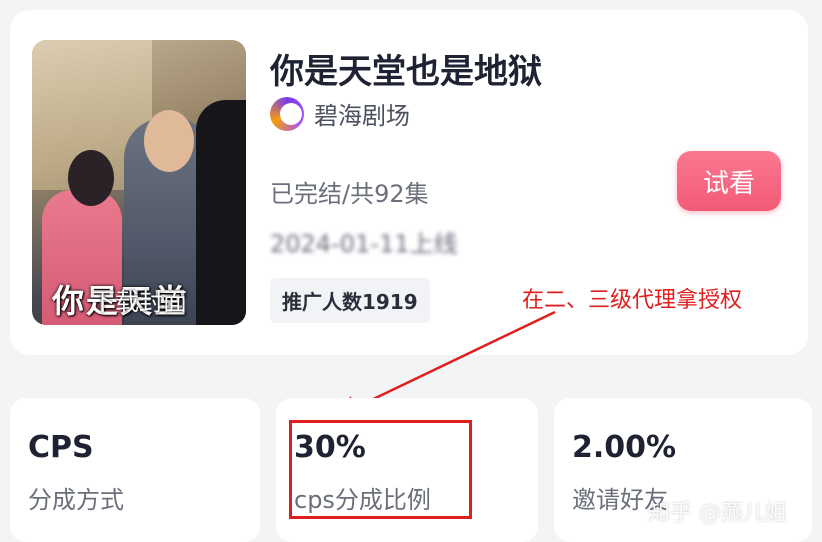 This screenshot has height=542, width=822. I want to click on release-date: 2024-01-11上线, so click(364, 244).